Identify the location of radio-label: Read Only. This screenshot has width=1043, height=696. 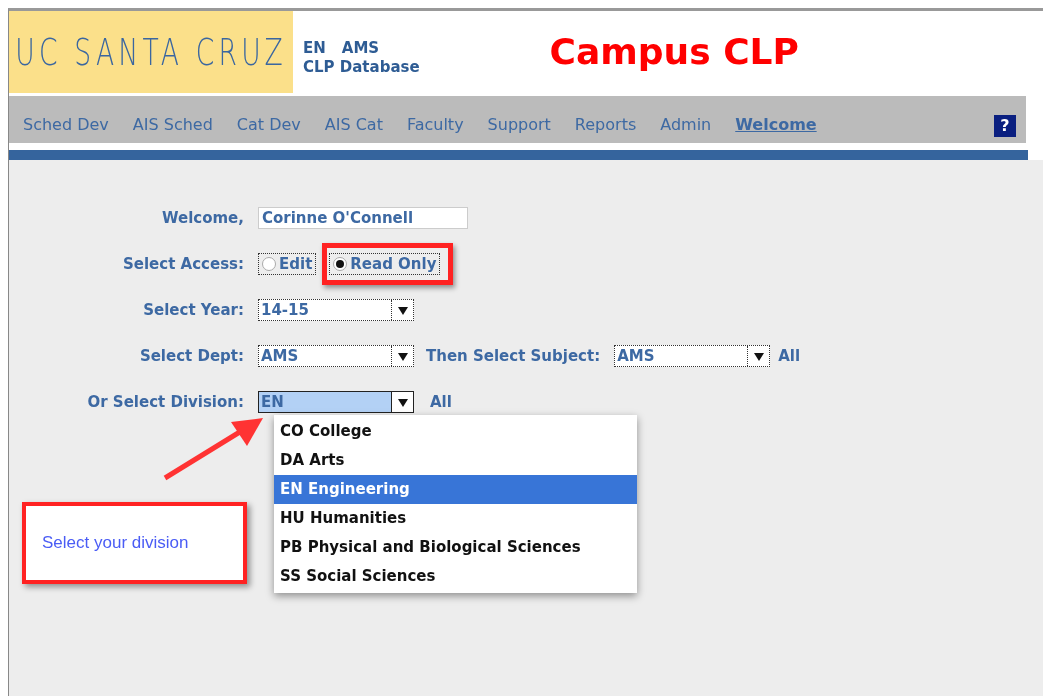
(393, 264).